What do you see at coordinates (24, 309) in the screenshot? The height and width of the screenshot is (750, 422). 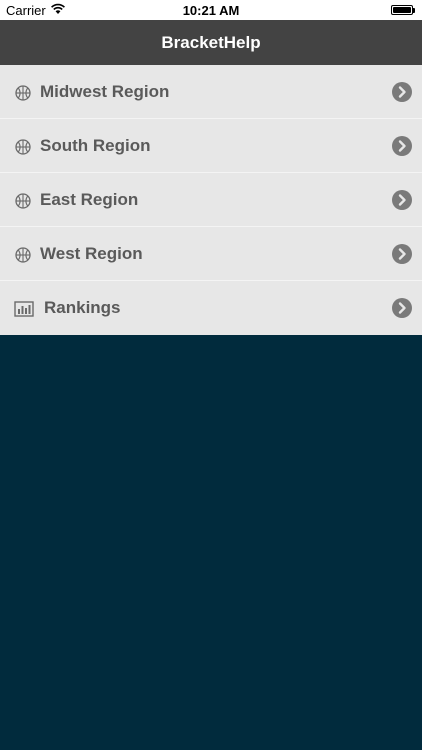 I see `bar-chart-icon` at bounding box center [24, 309].